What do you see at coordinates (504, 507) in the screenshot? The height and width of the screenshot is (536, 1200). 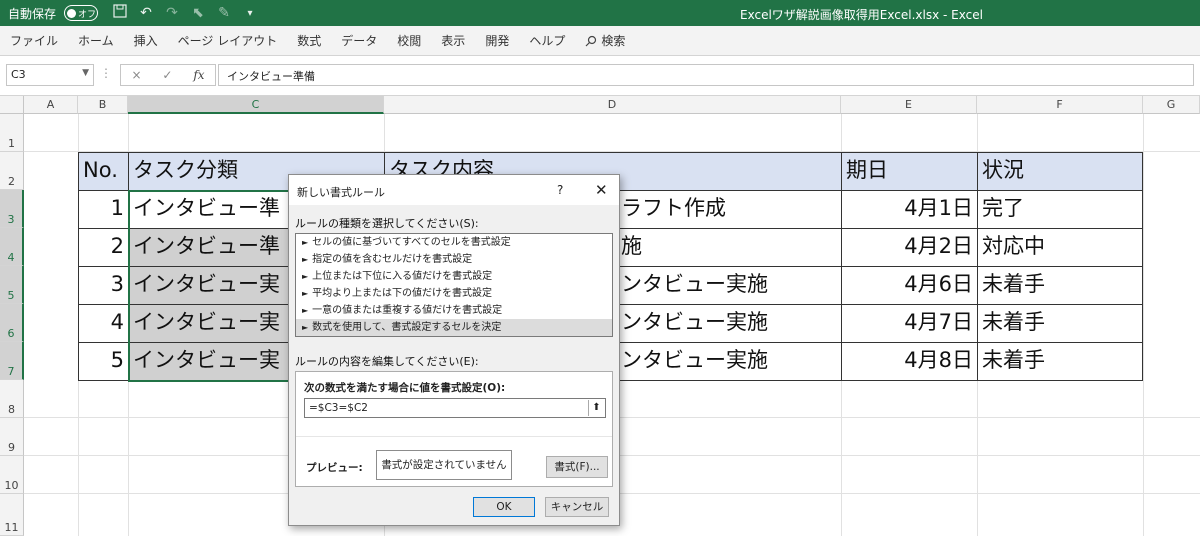 I see `ok-button: OK` at bounding box center [504, 507].